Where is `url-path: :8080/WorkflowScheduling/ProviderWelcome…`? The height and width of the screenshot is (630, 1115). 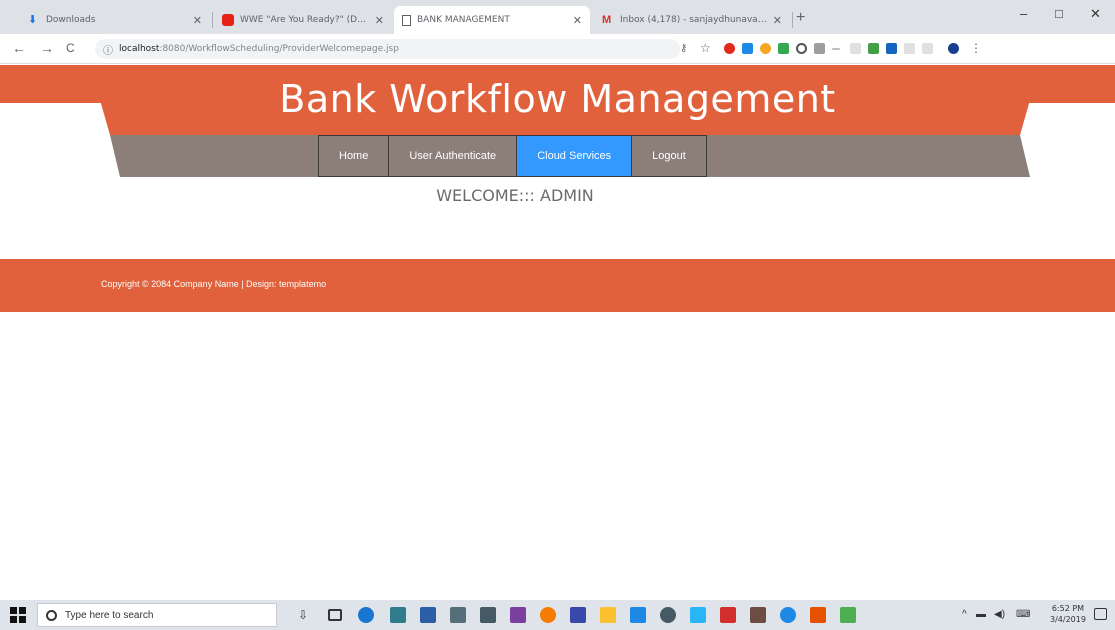
url-path: :8080/WorkflowScheduling/ProviderWelcome… is located at coordinates (279, 49).